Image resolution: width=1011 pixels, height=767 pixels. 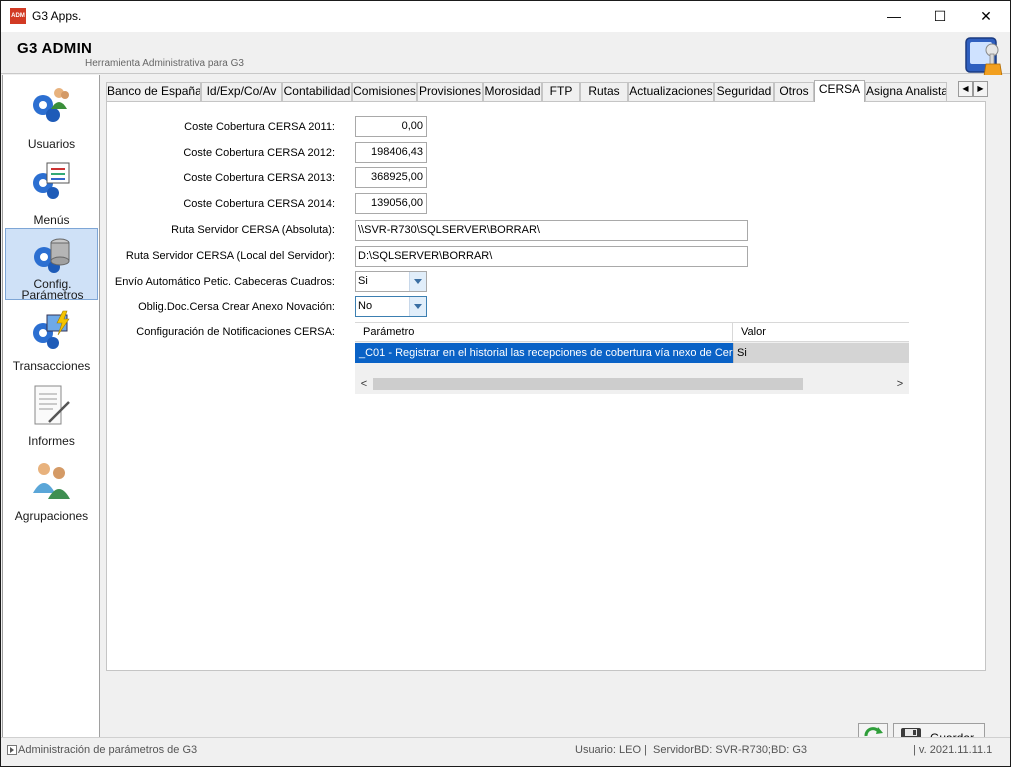 What do you see at coordinates (604, 91) in the screenshot?
I see `tab-rutas: Rutas` at bounding box center [604, 91].